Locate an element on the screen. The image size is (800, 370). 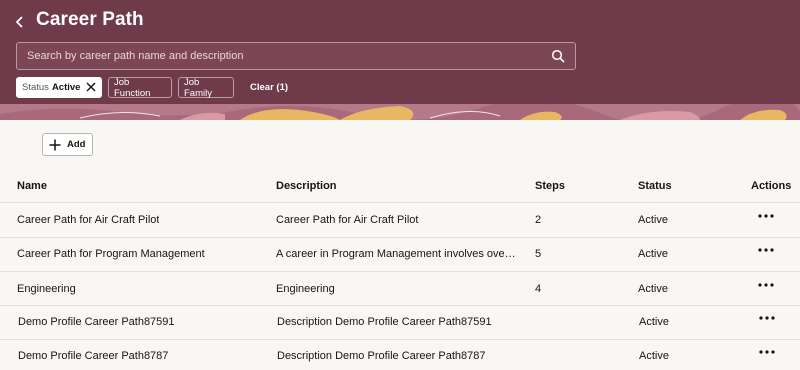
column-header-steps: Steps is located at coordinates (550, 186).